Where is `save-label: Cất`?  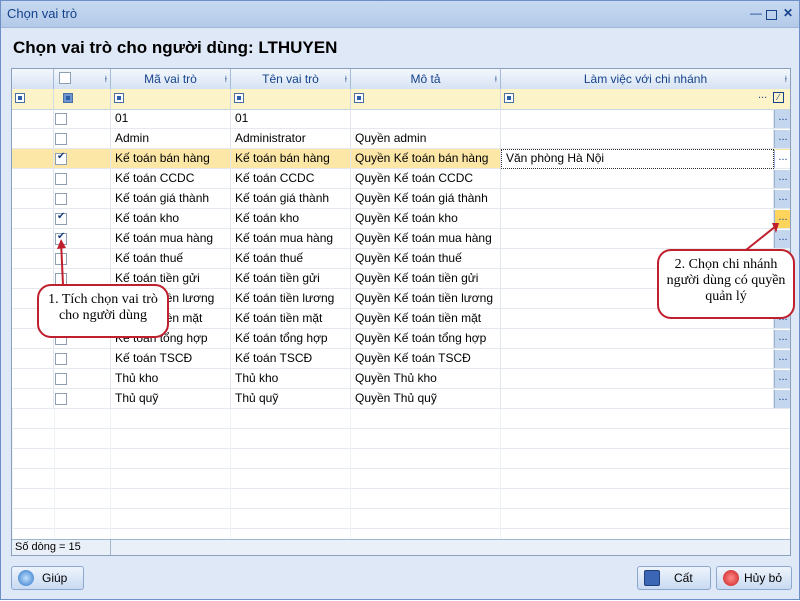 save-label: Cất is located at coordinates (683, 578).